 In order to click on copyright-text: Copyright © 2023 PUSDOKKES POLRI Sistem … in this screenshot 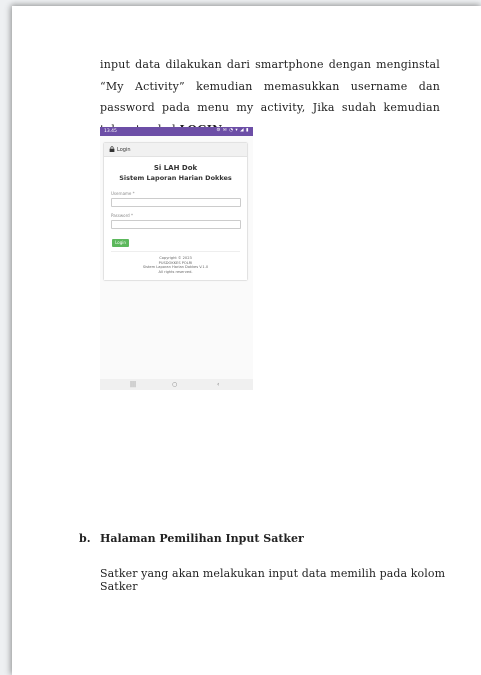, I will do `click(175, 265)`.